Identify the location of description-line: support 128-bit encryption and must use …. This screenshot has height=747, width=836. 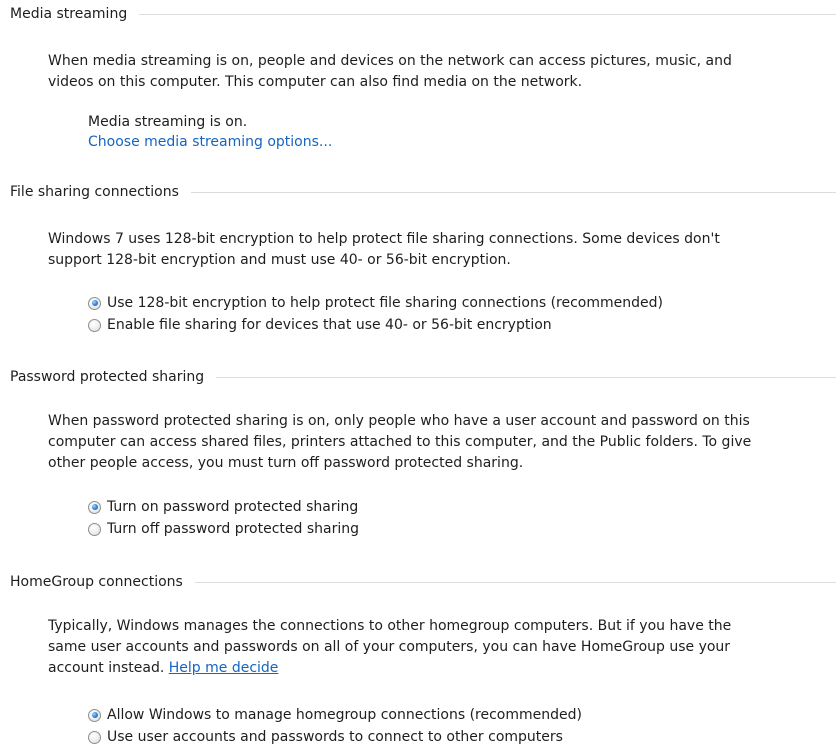
(279, 260).